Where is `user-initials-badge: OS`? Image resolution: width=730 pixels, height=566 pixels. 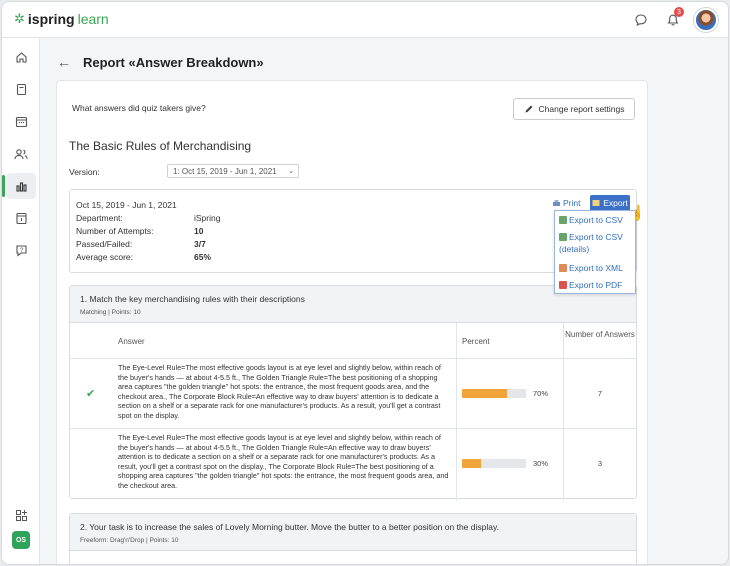
user-initials-badge: OS is located at coordinates (21, 540).